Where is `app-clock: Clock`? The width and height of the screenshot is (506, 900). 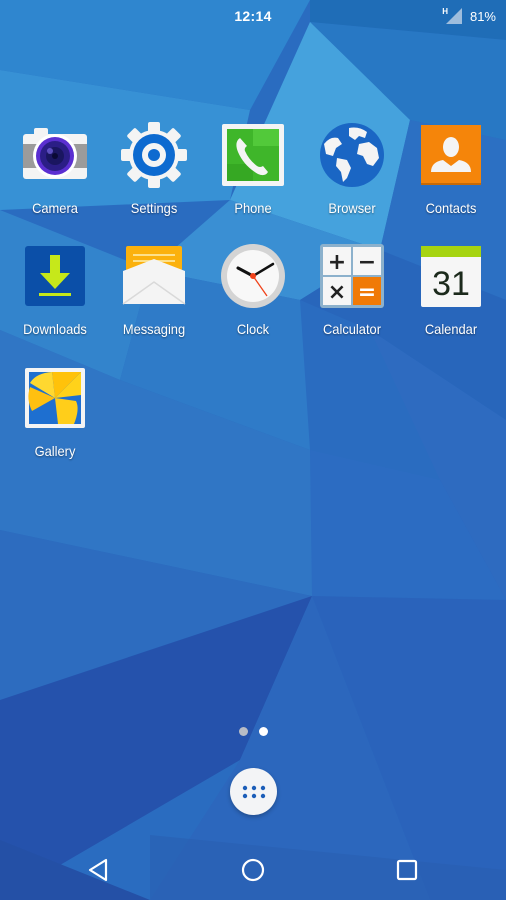 app-clock: Clock is located at coordinates (253, 298).